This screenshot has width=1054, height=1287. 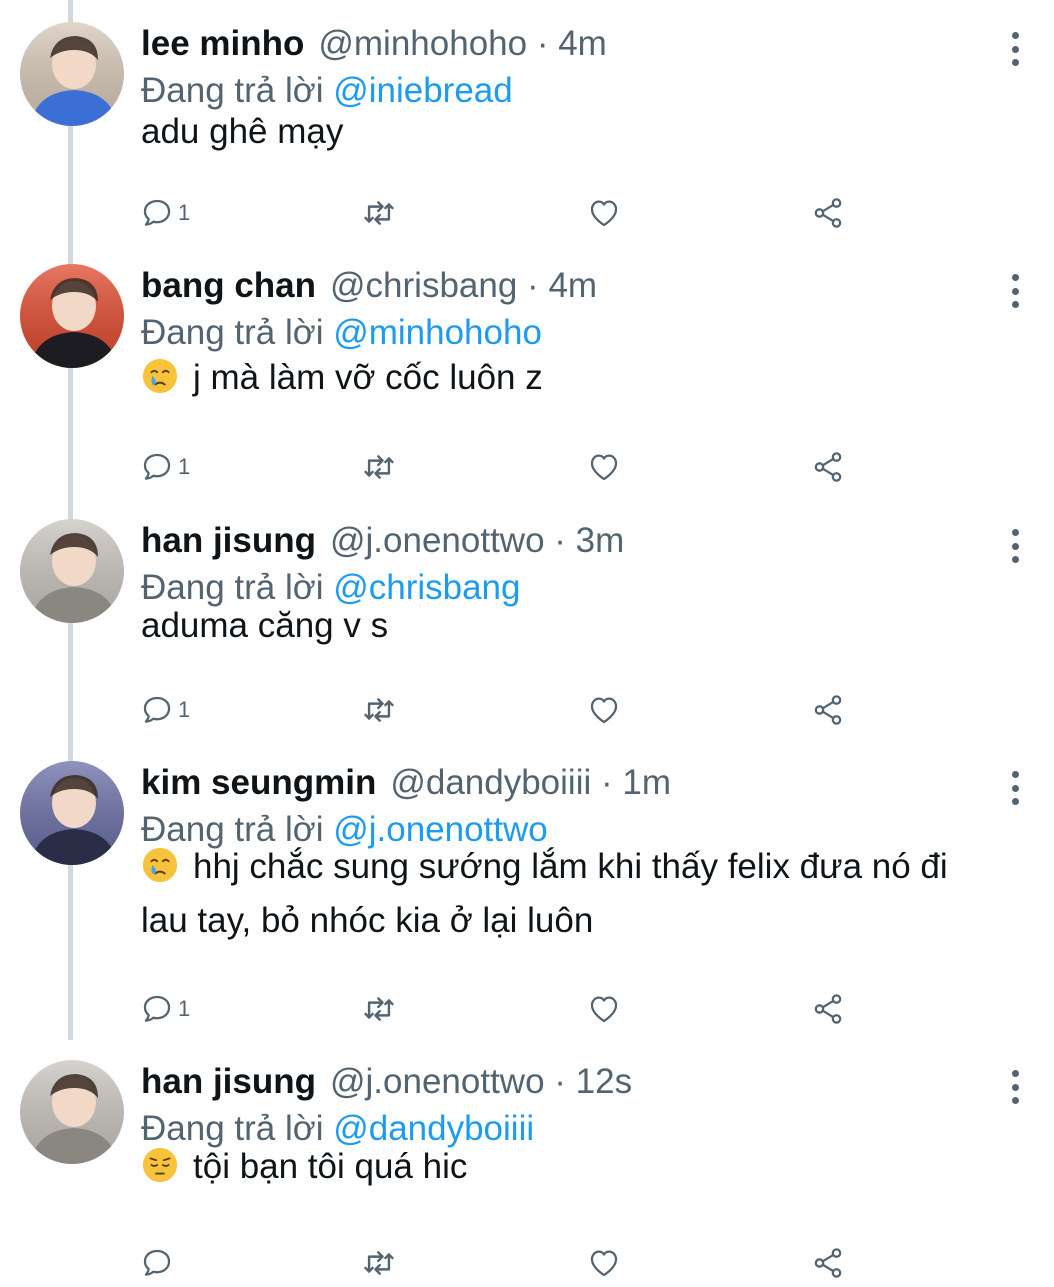 What do you see at coordinates (571, 1167) in the screenshot?
I see `tweet-text: tội bạn tôi quá hic` at bounding box center [571, 1167].